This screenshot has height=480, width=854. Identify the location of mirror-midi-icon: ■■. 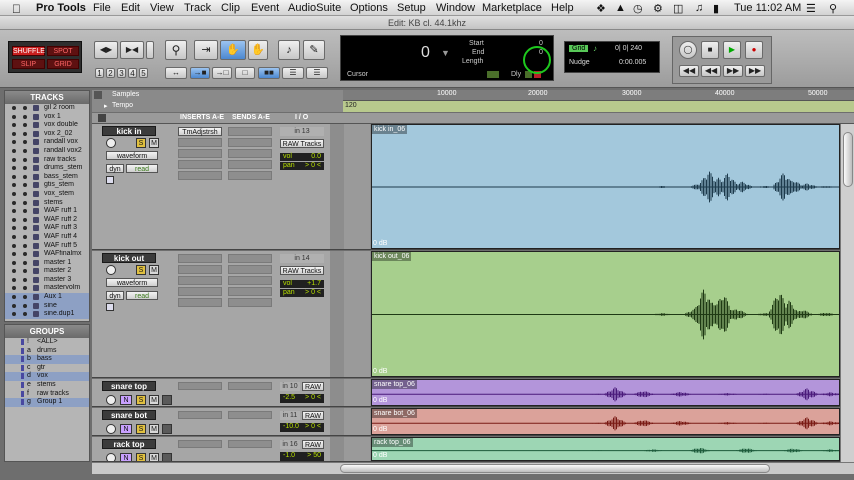
(269, 73).